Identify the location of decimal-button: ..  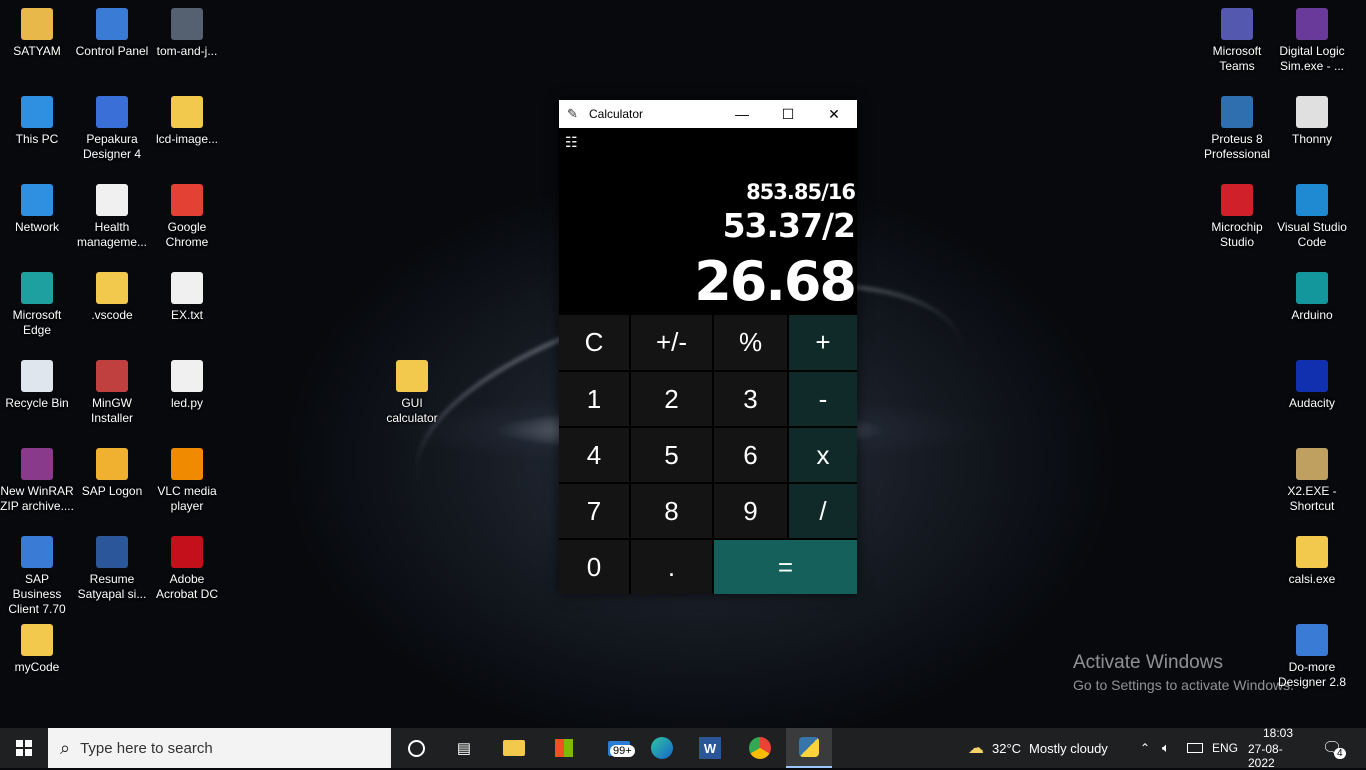
(671, 567).